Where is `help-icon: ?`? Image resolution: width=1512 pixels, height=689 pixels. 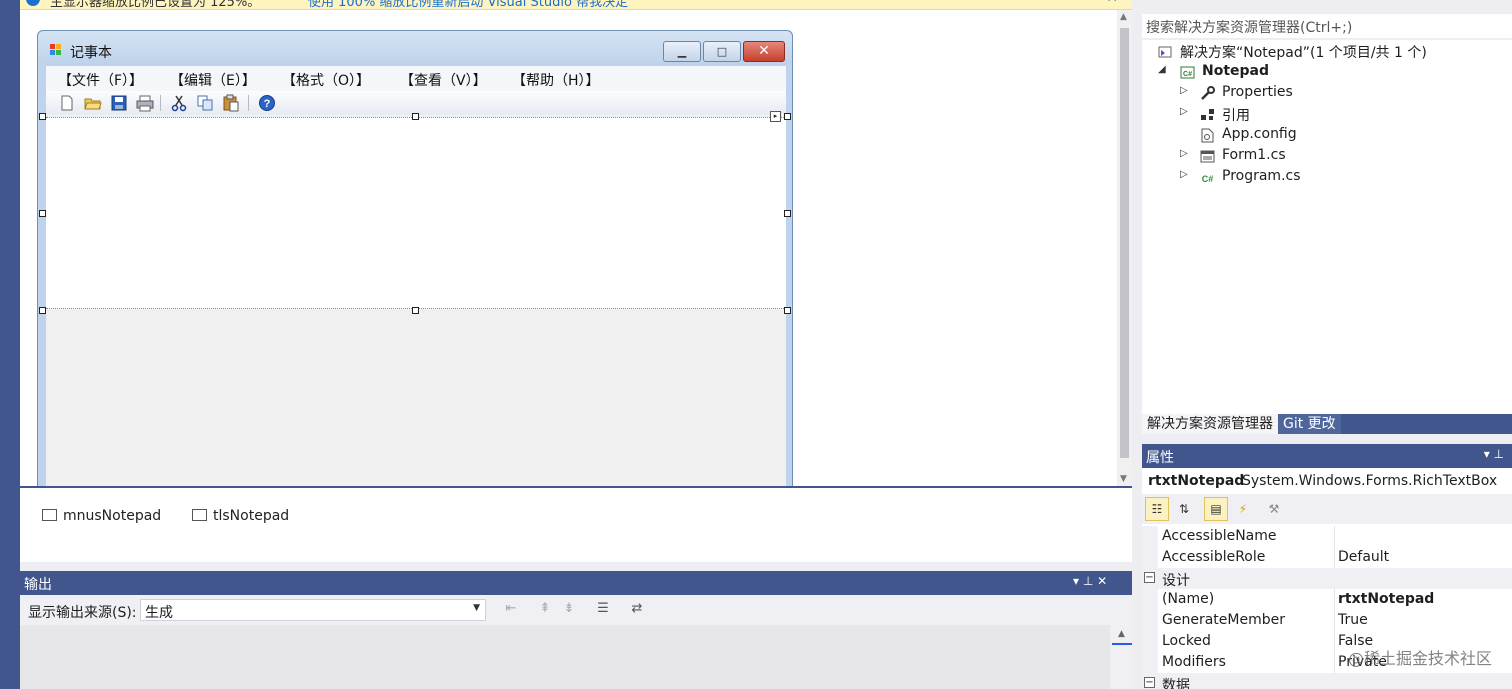 help-icon: ? is located at coordinates (267, 103).